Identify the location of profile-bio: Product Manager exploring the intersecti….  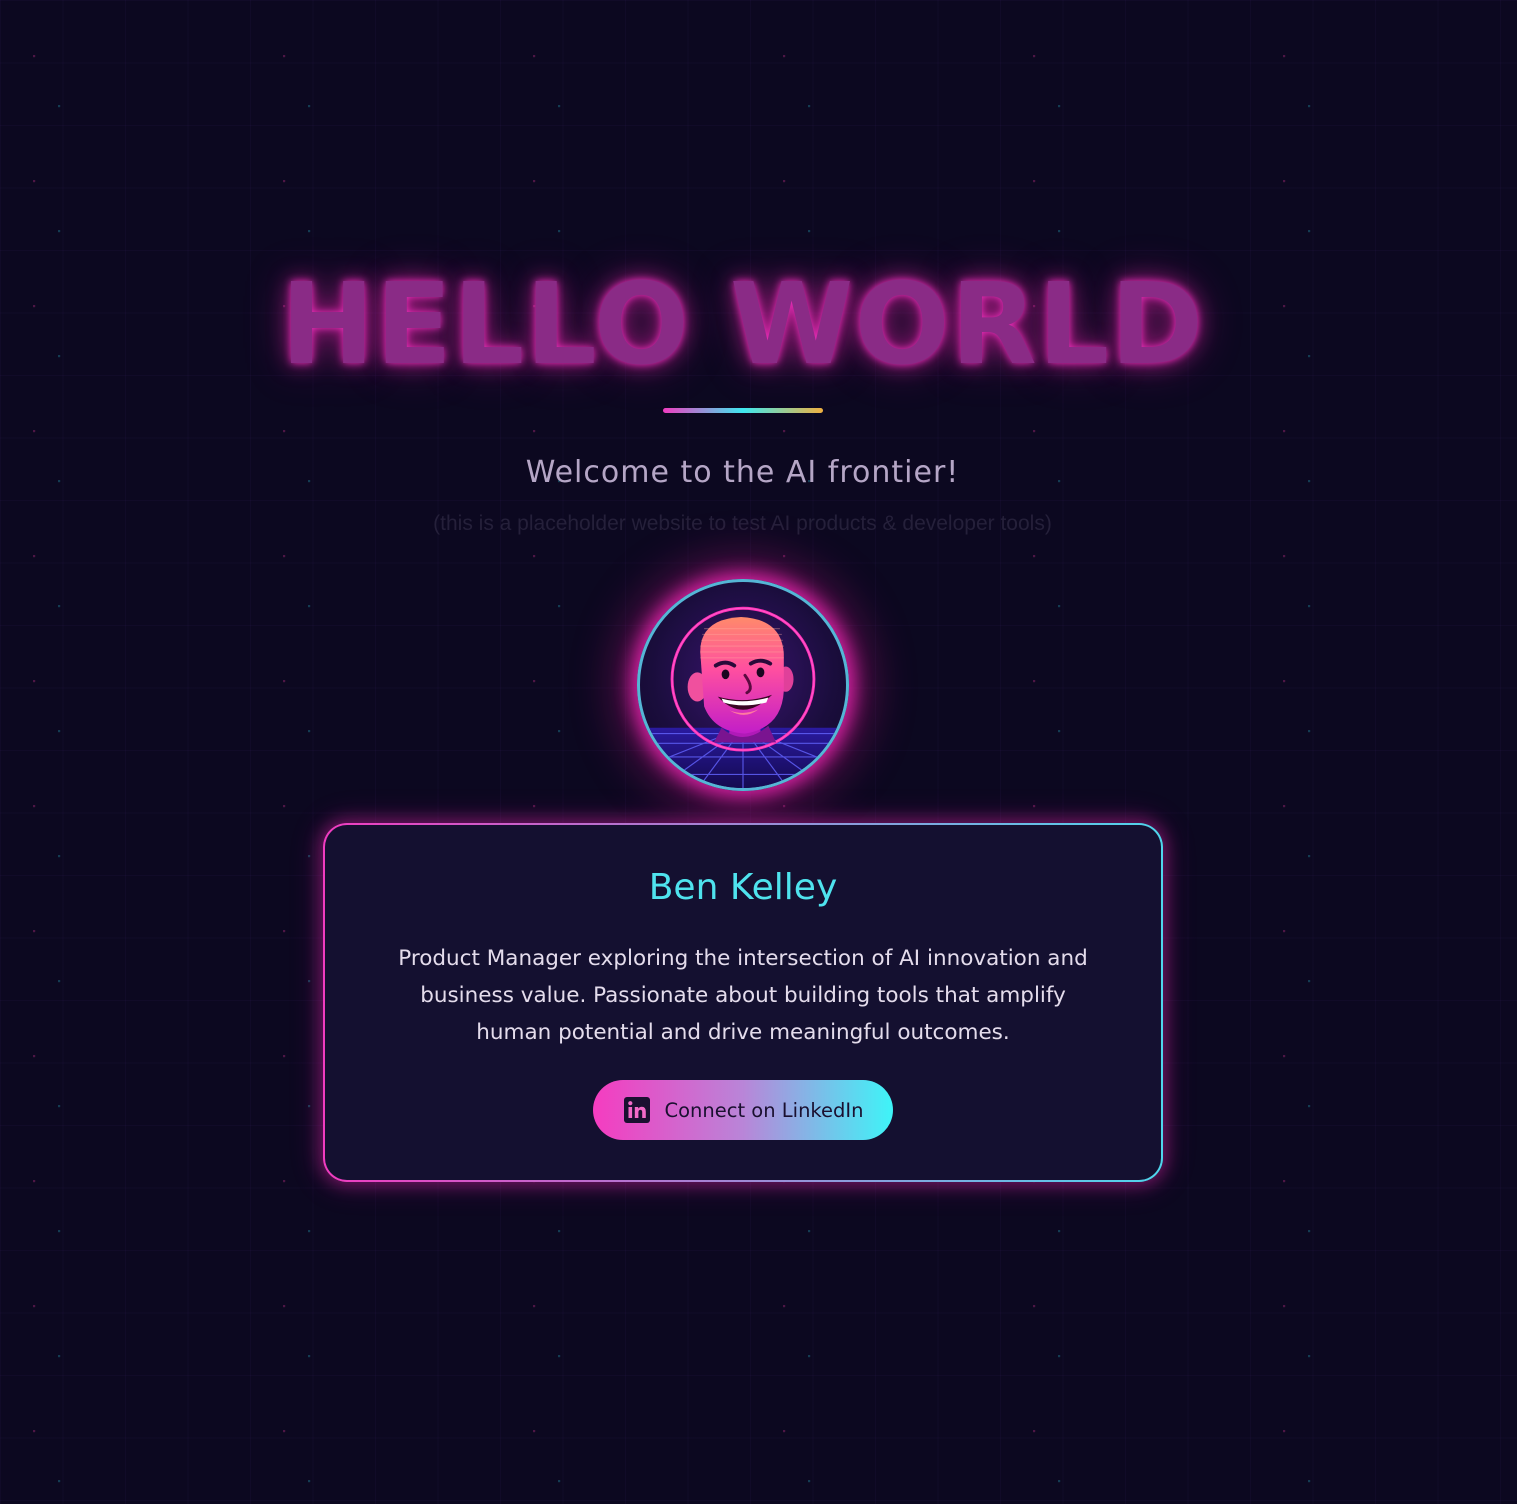
(743, 995).